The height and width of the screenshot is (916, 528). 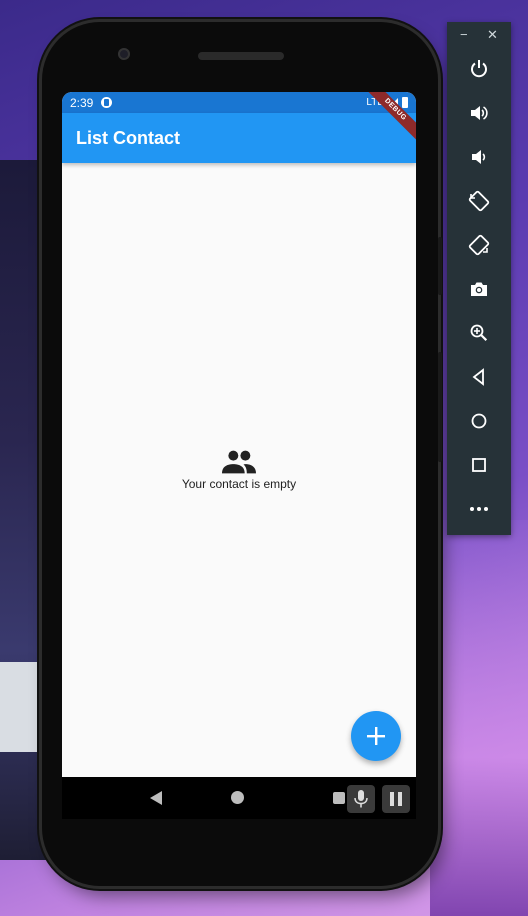 I want to click on overview-button, so click(x=479, y=465).